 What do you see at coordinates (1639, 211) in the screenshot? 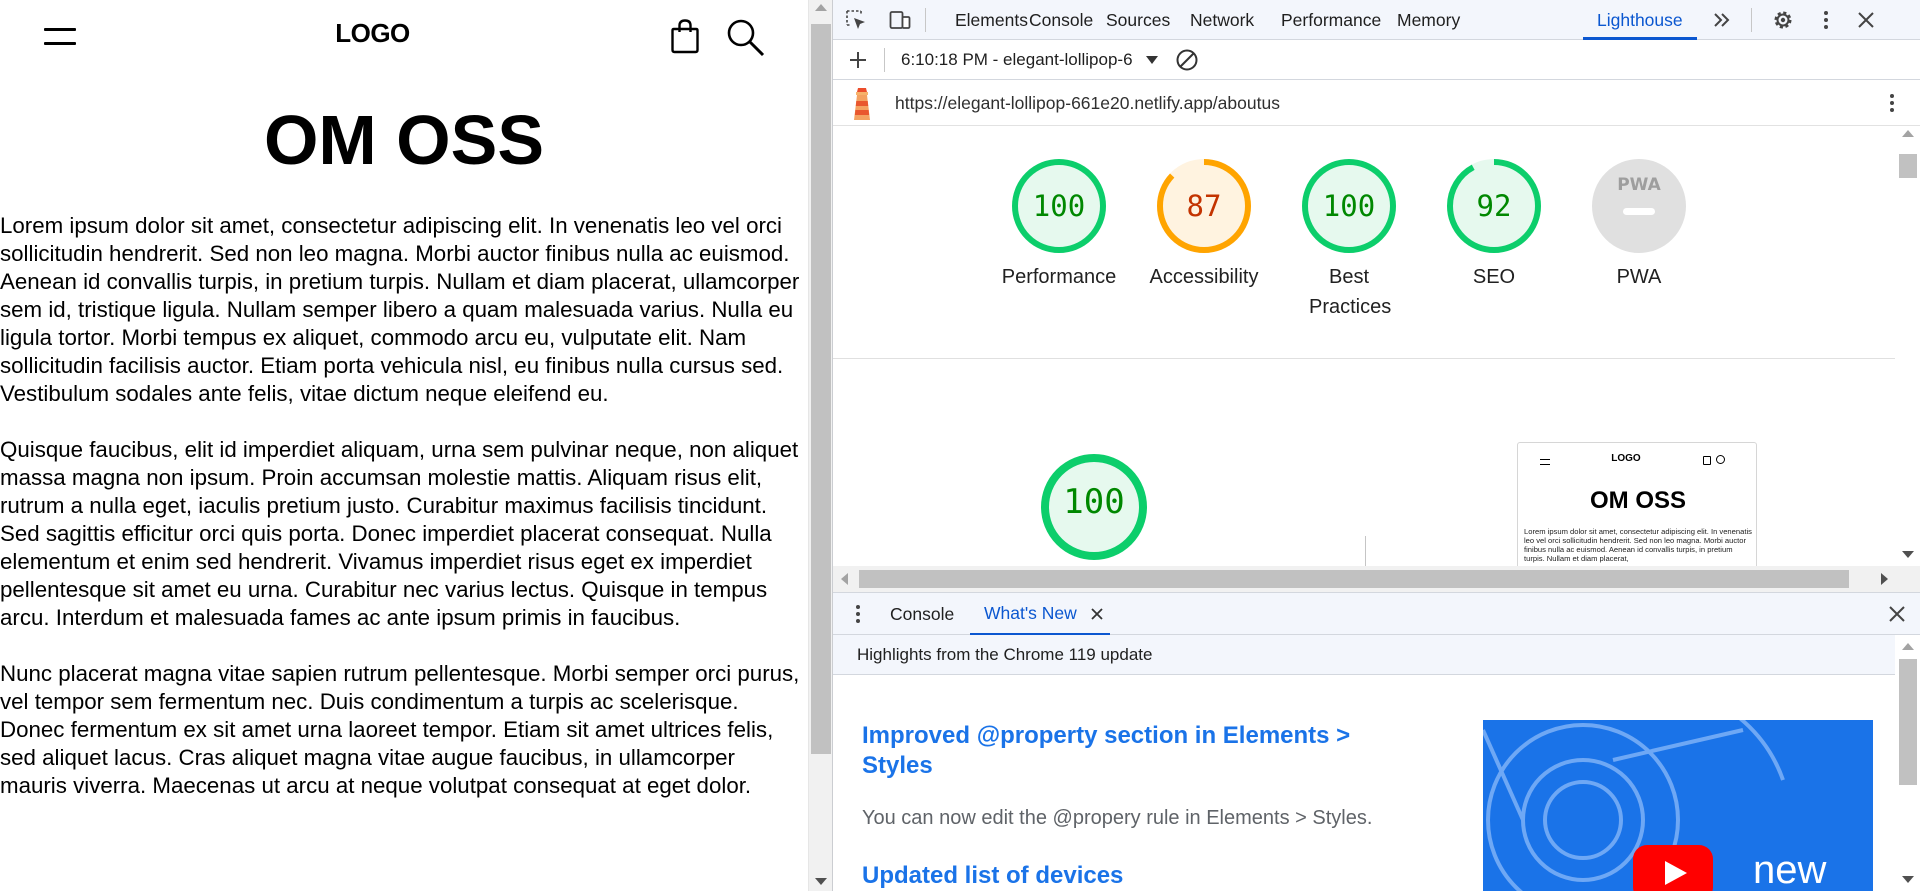
I see `pwa-dash` at bounding box center [1639, 211].